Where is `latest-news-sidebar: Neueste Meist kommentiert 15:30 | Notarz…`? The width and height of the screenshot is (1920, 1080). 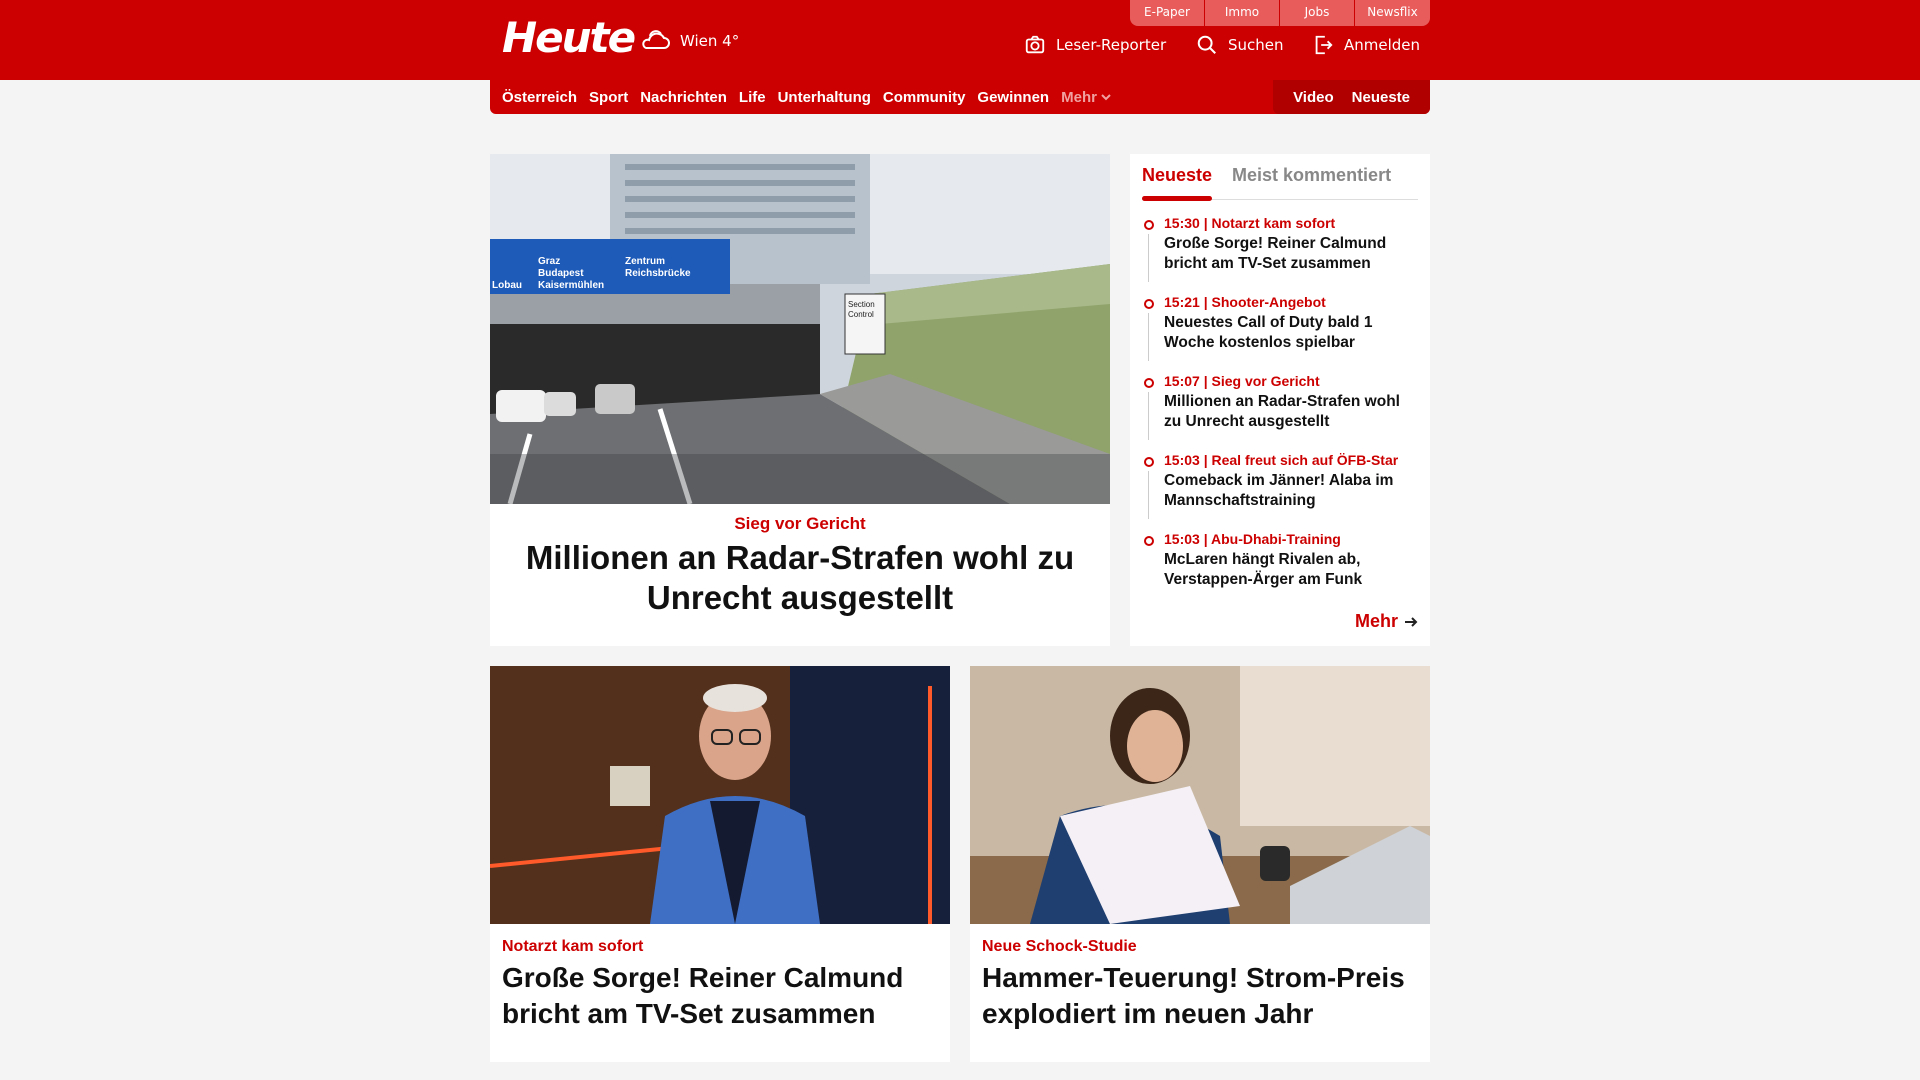 latest-news-sidebar: Neueste Meist kommentiert 15:30 | Notarz… is located at coordinates (1280, 400).